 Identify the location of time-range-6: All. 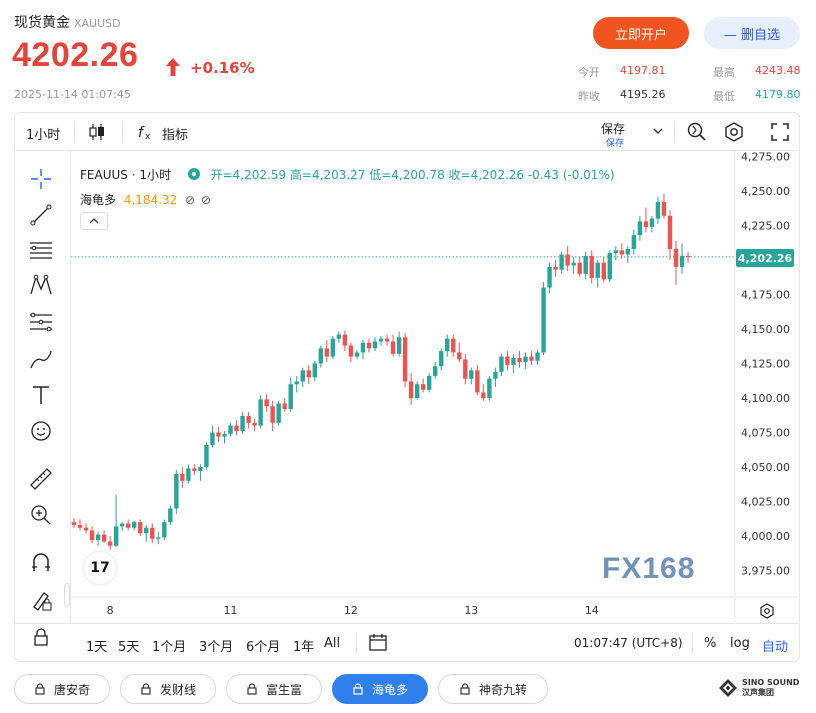
(336, 645).